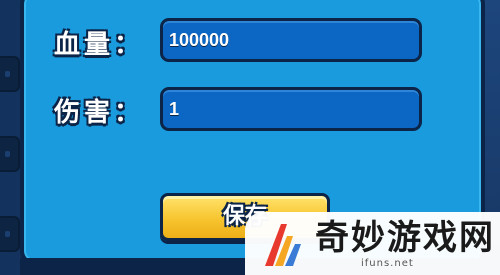  I want to click on watermark-brand: 奇妙游戏网, so click(405, 238).